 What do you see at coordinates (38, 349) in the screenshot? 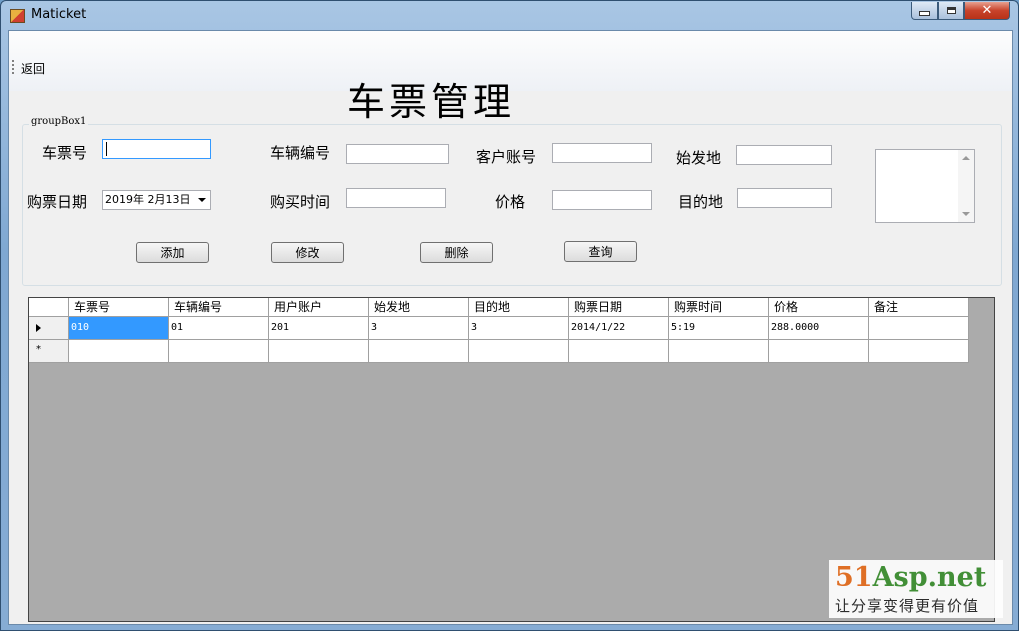
I see `new-row-marker: *` at bounding box center [38, 349].